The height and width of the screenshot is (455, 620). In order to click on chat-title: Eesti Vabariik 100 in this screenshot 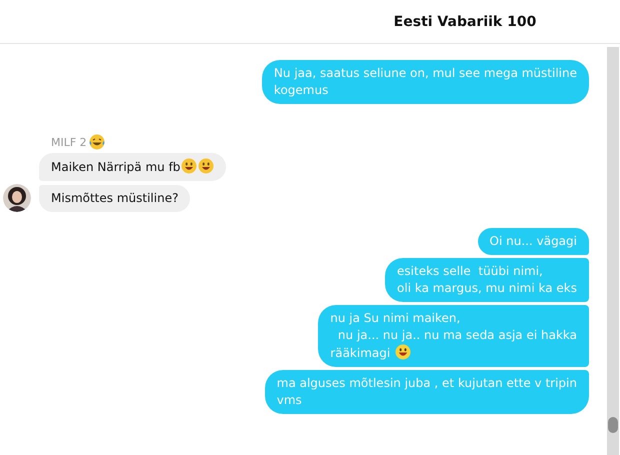, I will do `click(465, 22)`.